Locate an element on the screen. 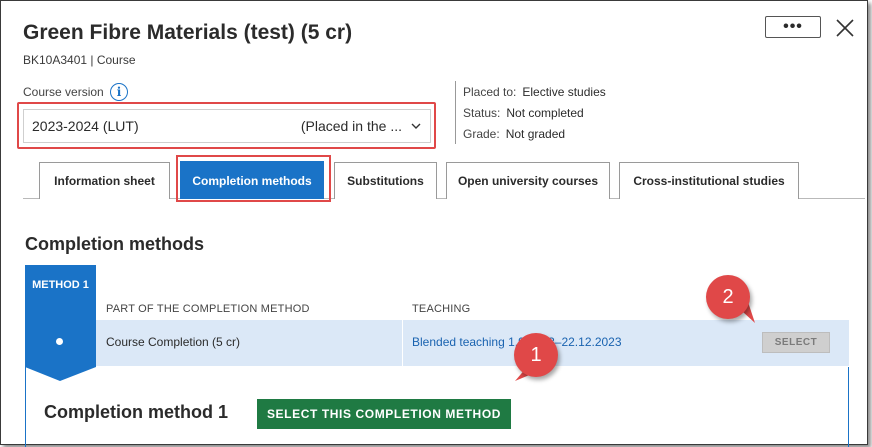  select-completion-method-button: SELECT THIS COMPLETION METHOD is located at coordinates (384, 414).